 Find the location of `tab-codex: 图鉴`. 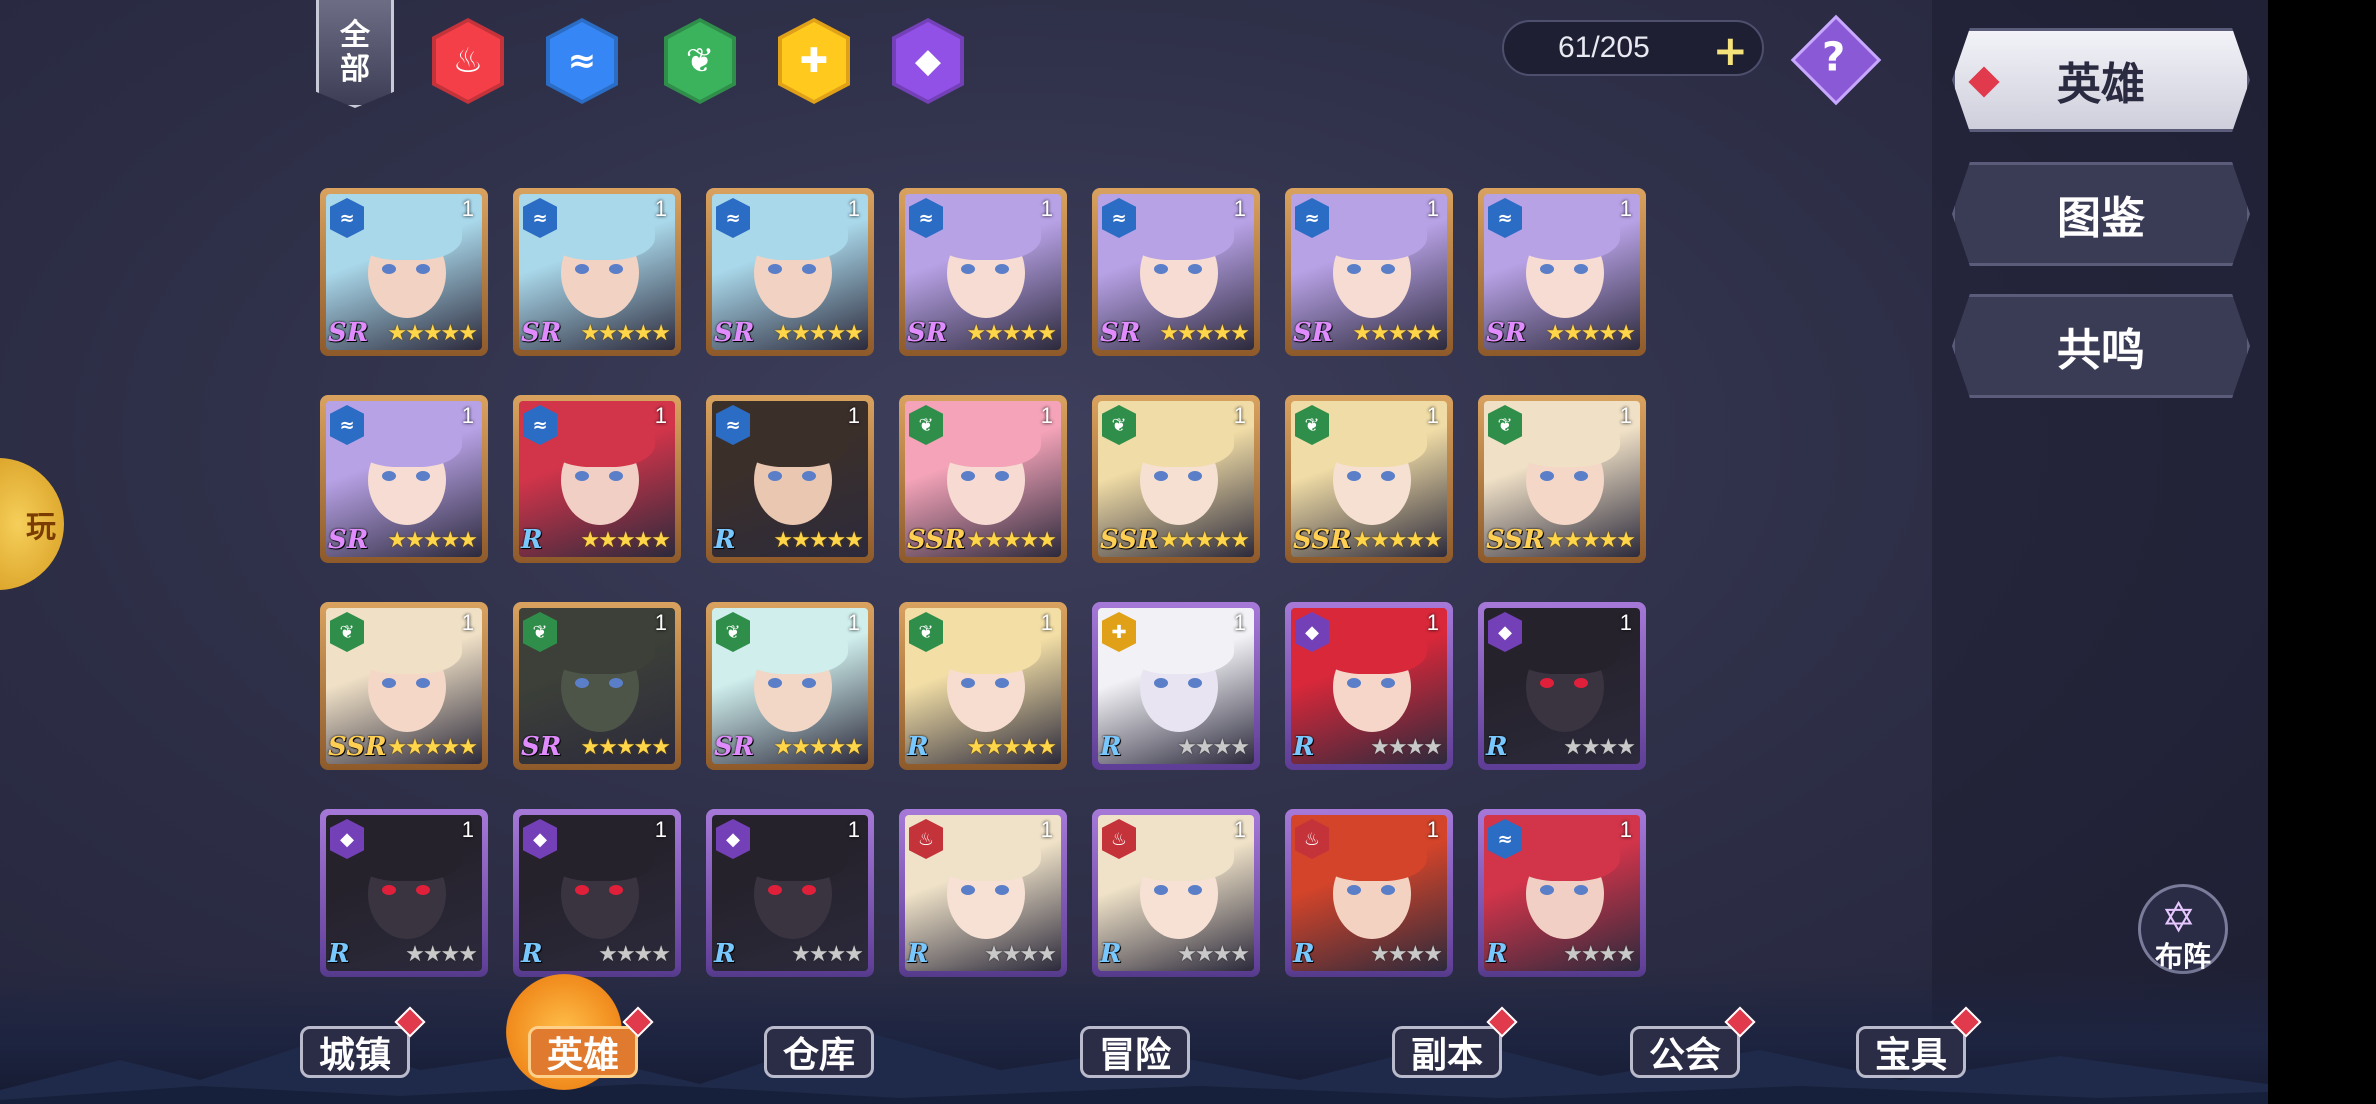

tab-codex: 图鉴 is located at coordinates (2101, 214).